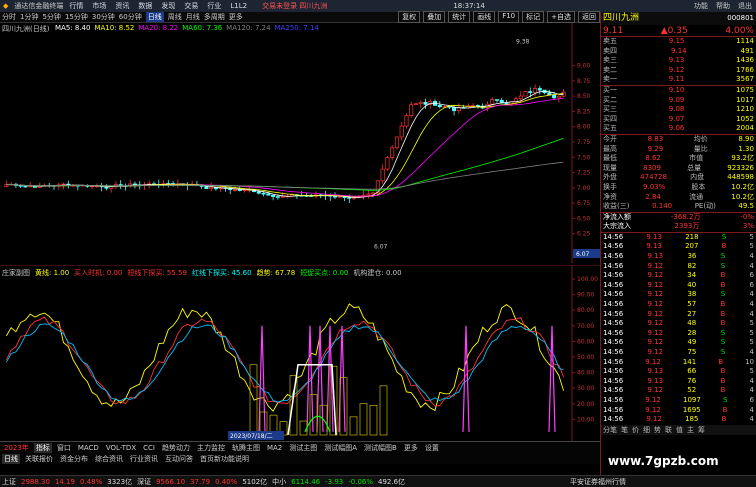 This screenshot has height=487, width=756. I want to click on window-menu-item: 帮助, so click(723, 6).